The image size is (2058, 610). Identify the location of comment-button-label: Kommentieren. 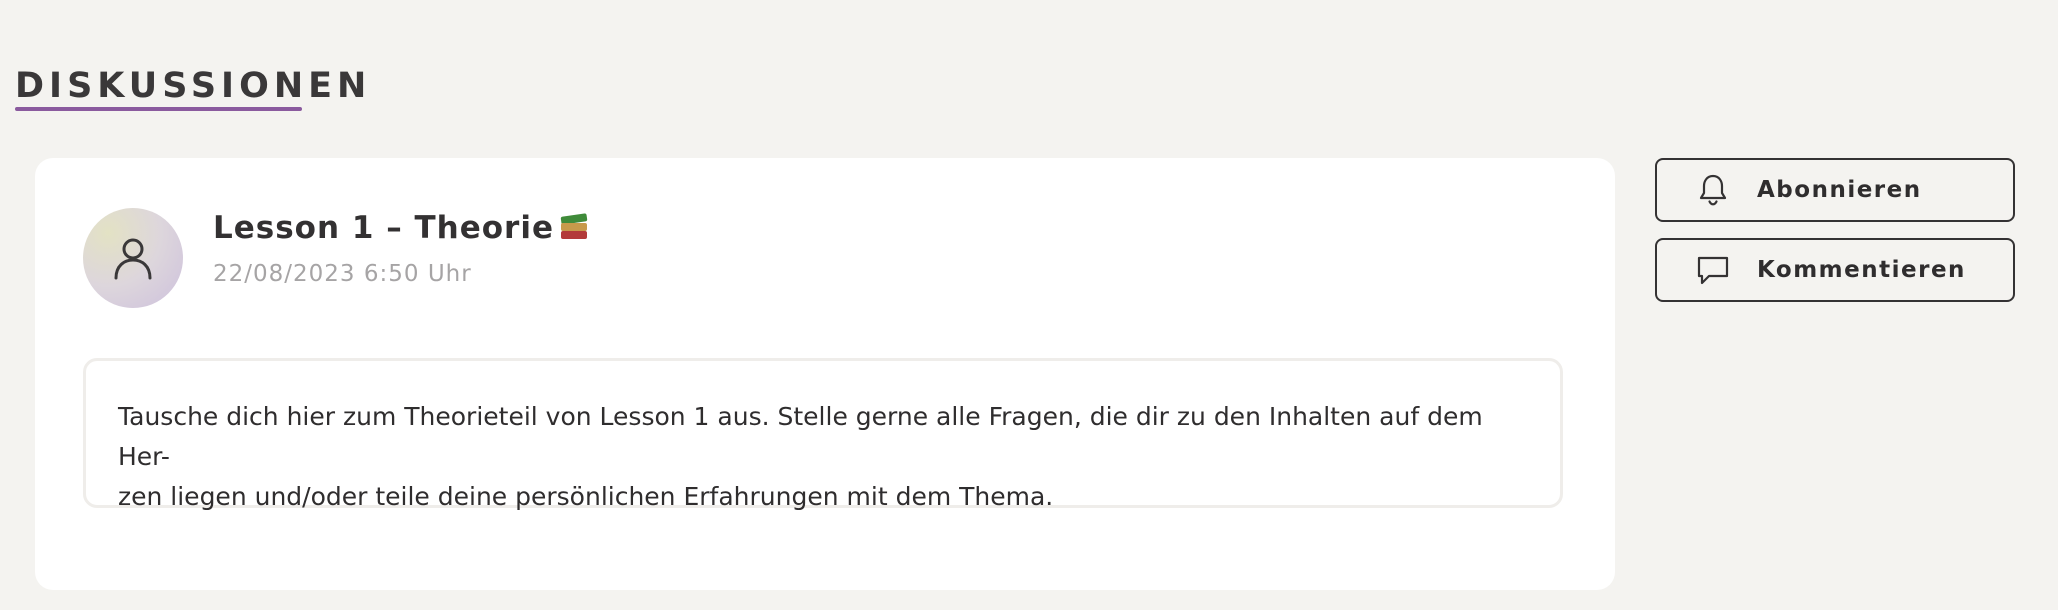
(1861, 270).